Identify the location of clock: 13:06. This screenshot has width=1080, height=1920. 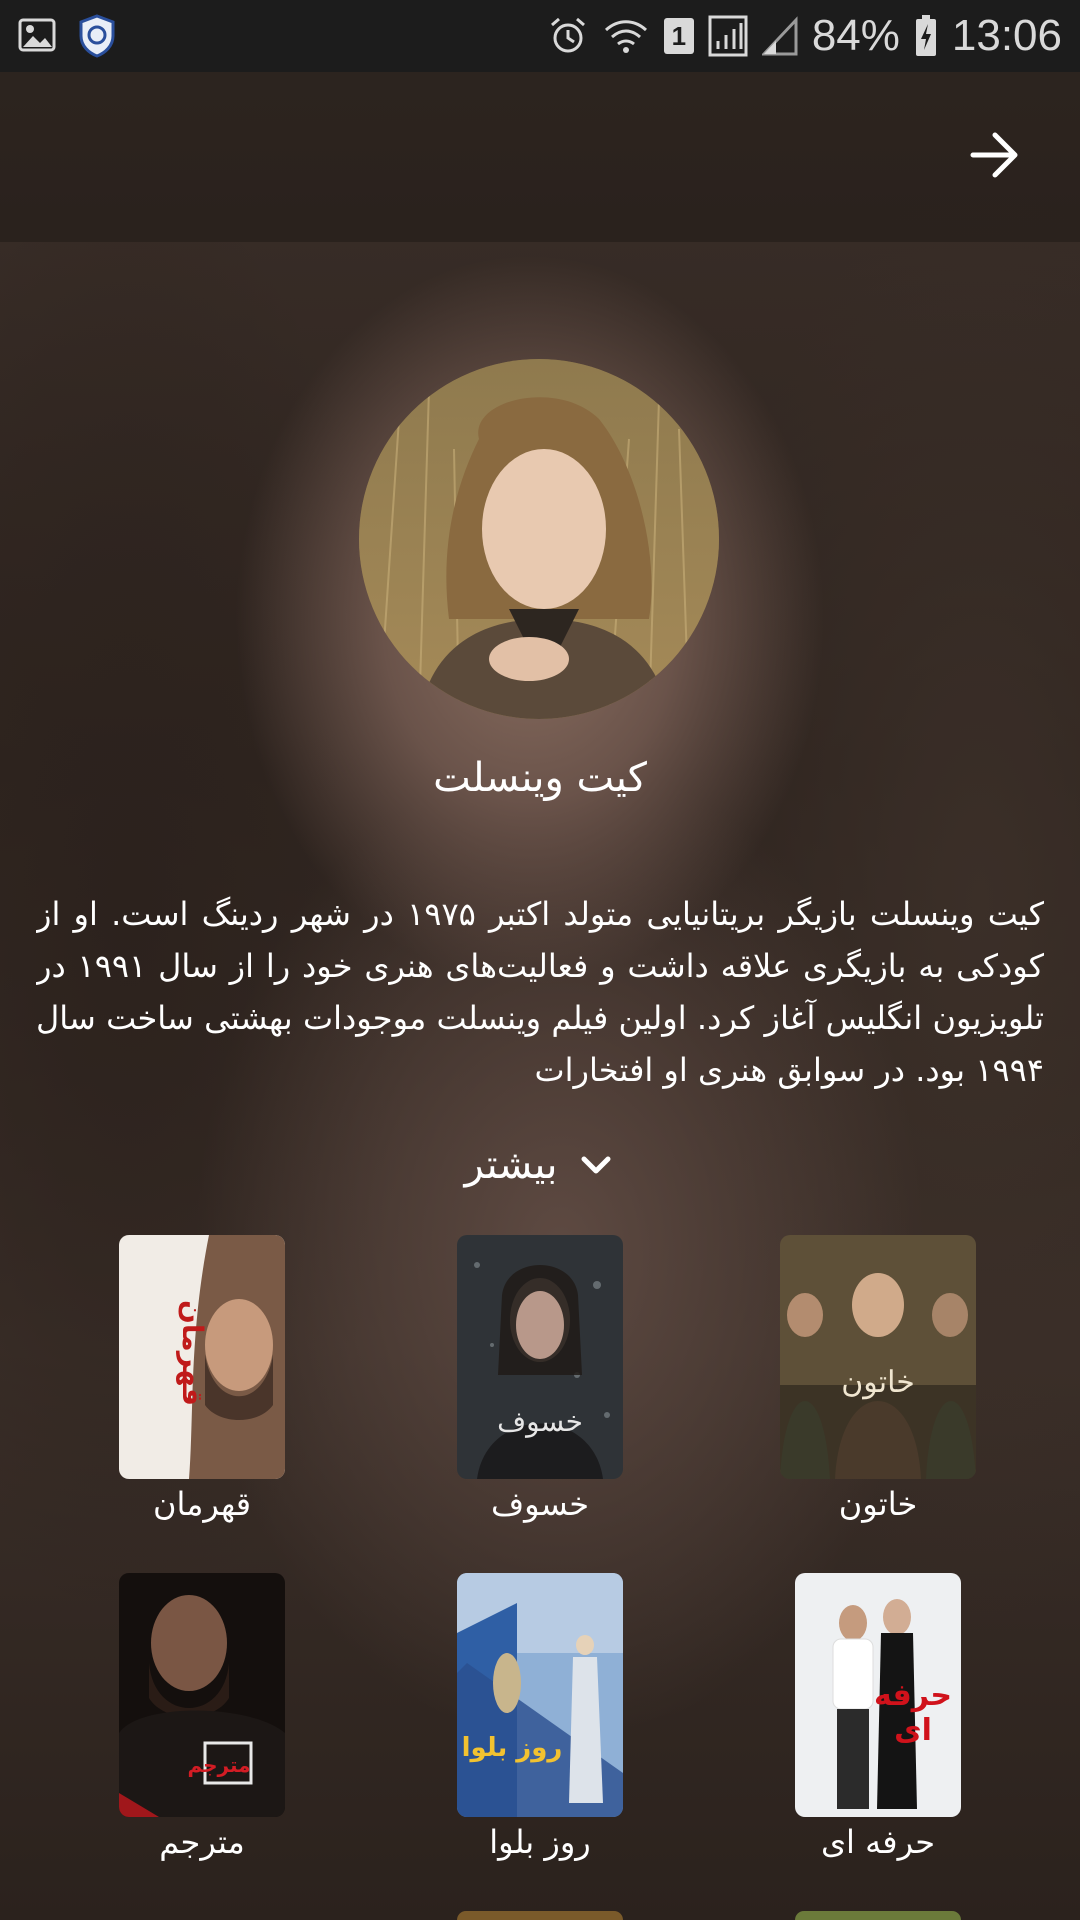
(1006, 35).